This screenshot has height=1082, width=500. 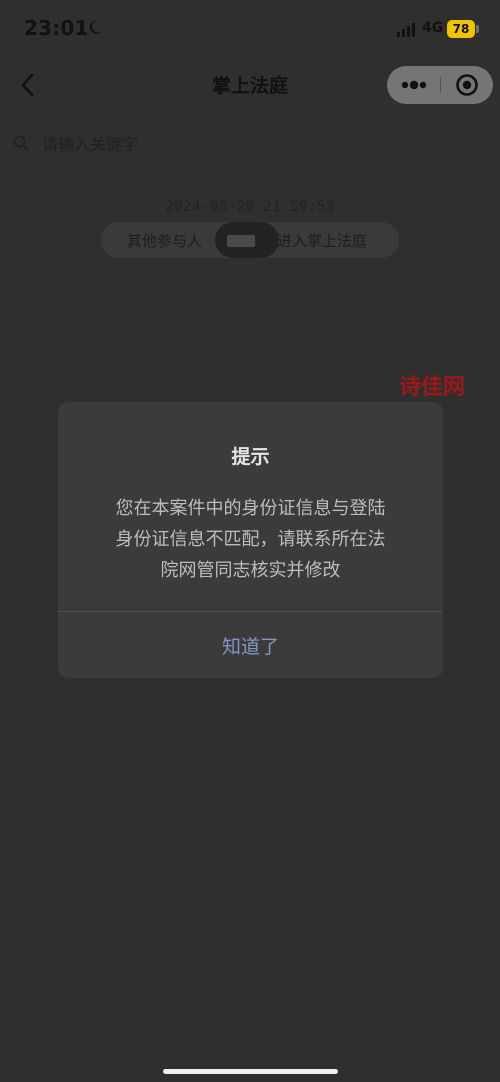 I want to click on signal-icon, so click(x=406, y=30).